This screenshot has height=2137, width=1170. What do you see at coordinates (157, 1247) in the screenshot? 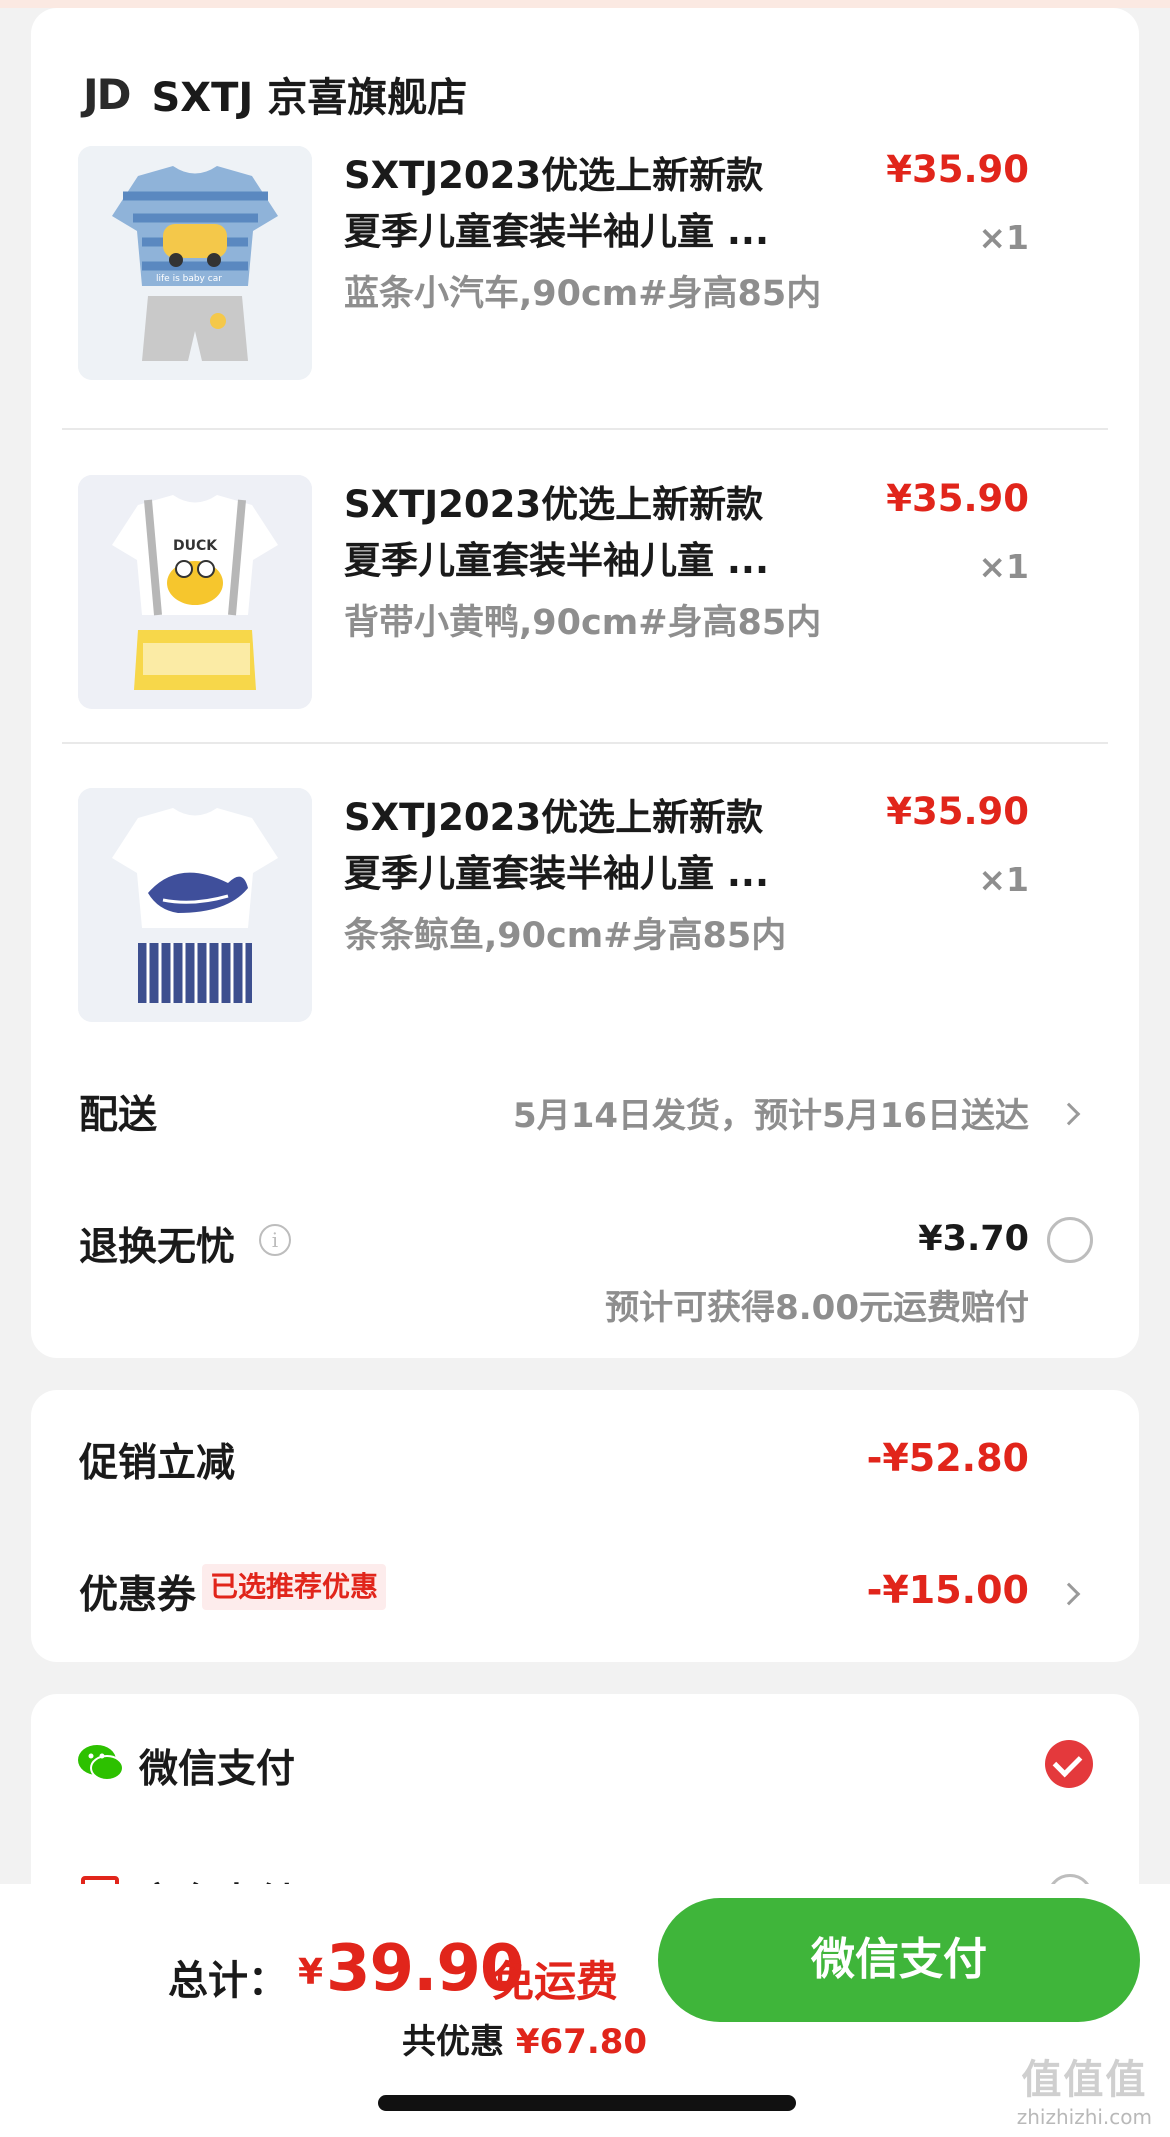
I see `return-insurance-label: 退换无忧` at bounding box center [157, 1247].